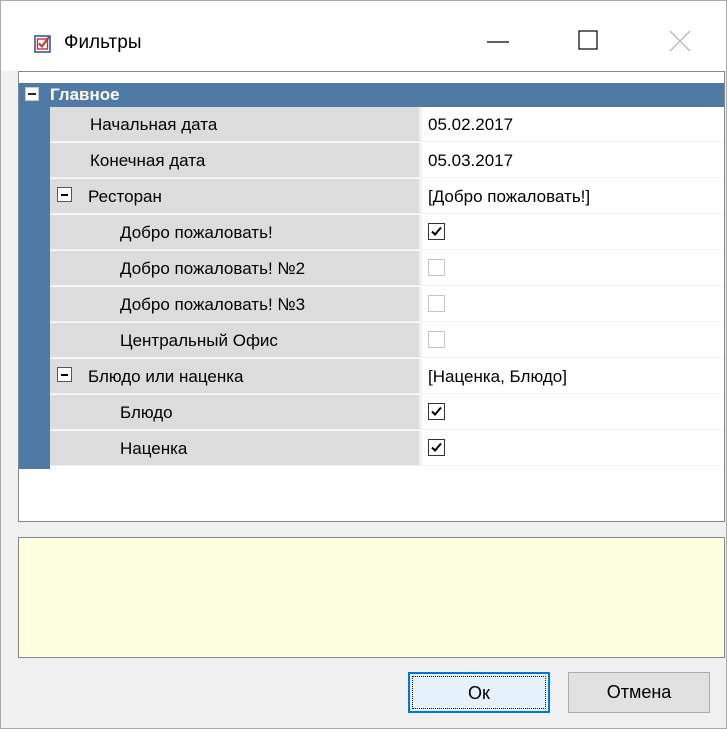  I want to click on restaurant-2-checkbox, so click(436, 267).